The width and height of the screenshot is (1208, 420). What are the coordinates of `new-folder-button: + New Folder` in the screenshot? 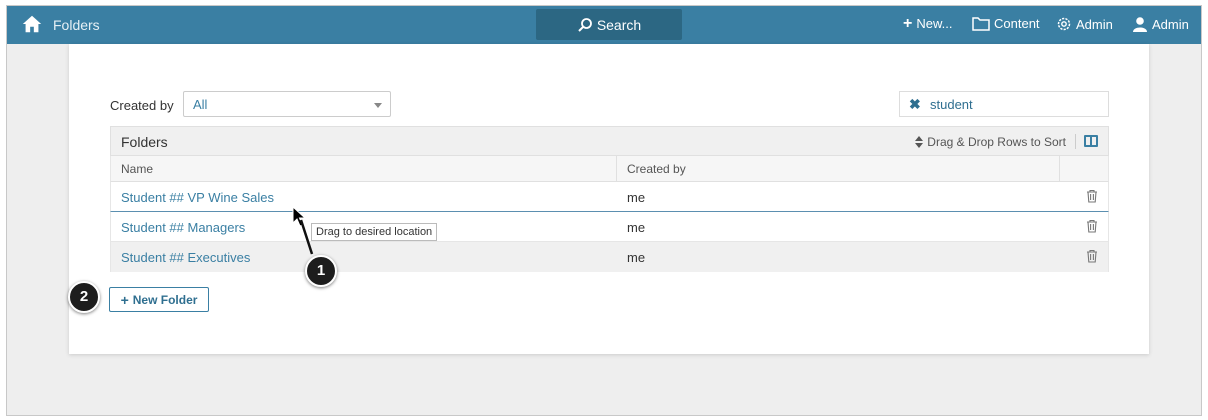 It's located at (159, 299).